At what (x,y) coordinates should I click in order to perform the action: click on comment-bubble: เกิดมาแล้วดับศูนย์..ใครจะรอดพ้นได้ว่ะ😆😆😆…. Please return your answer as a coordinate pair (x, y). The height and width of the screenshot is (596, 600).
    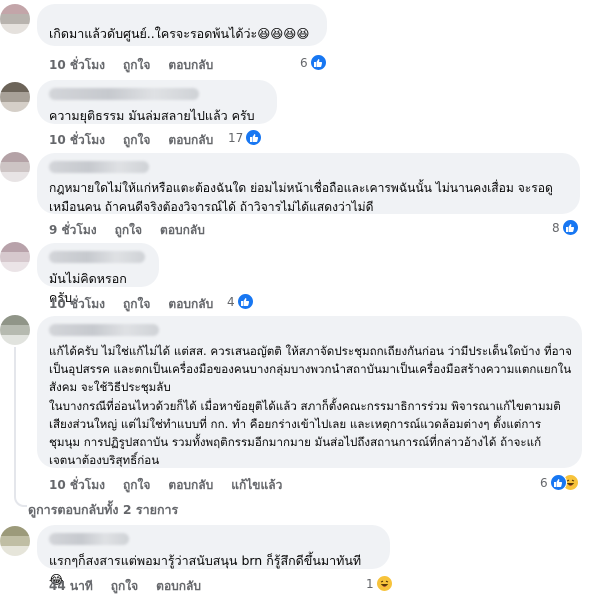
    Looking at the image, I should click on (182, 25).